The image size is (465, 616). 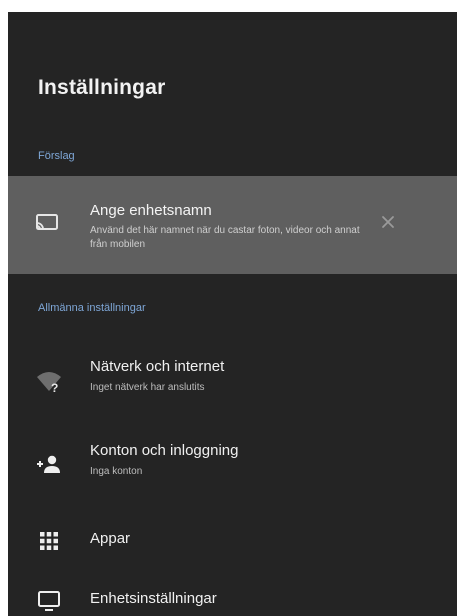 What do you see at coordinates (232, 462) in the screenshot?
I see `menu-item-accounts: Konton och inloggning Inga konton` at bounding box center [232, 462].